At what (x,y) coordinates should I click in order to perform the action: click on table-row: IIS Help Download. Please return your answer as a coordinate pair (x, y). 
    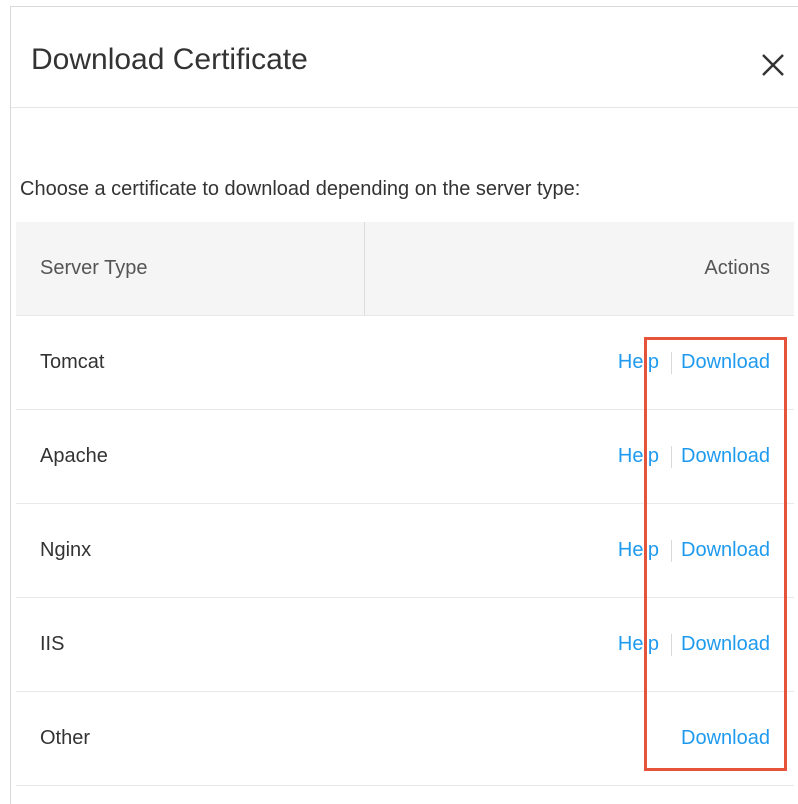
    Looking at the image, I should click on (405, 644).